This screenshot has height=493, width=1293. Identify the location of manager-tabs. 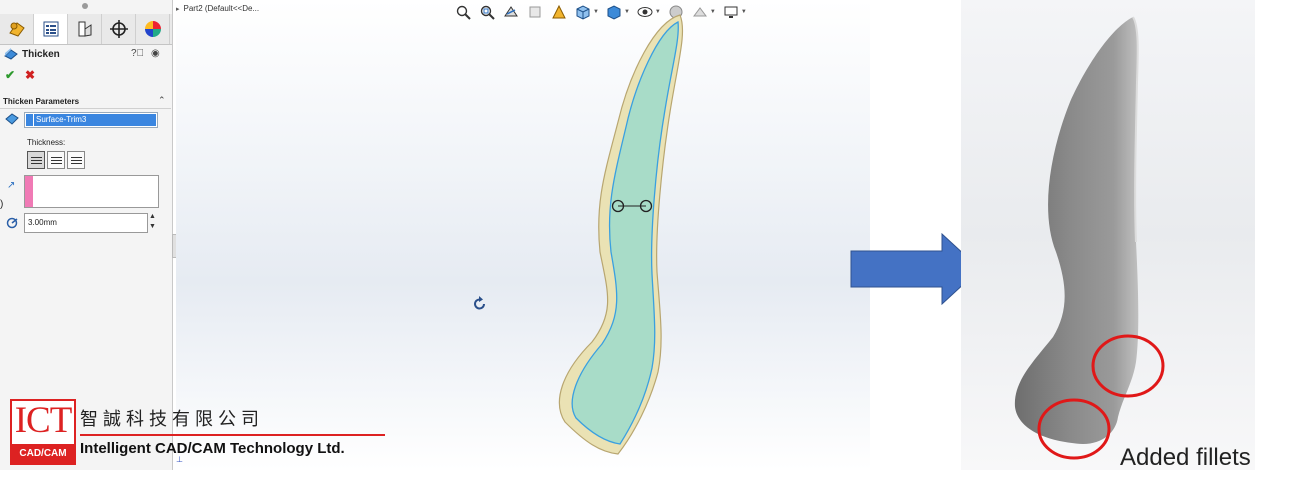
(86, 29).